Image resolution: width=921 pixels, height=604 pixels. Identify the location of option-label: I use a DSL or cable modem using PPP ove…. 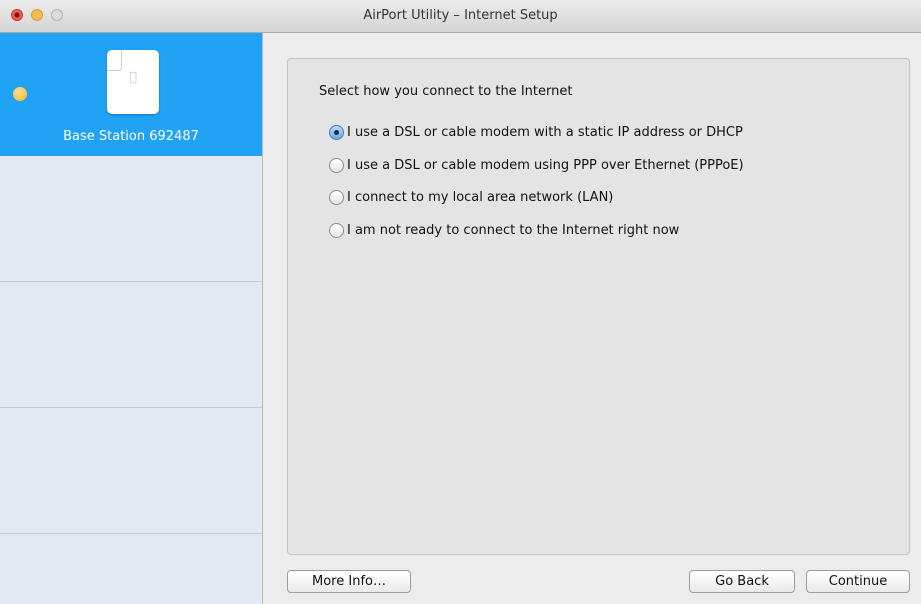
(545, 166).